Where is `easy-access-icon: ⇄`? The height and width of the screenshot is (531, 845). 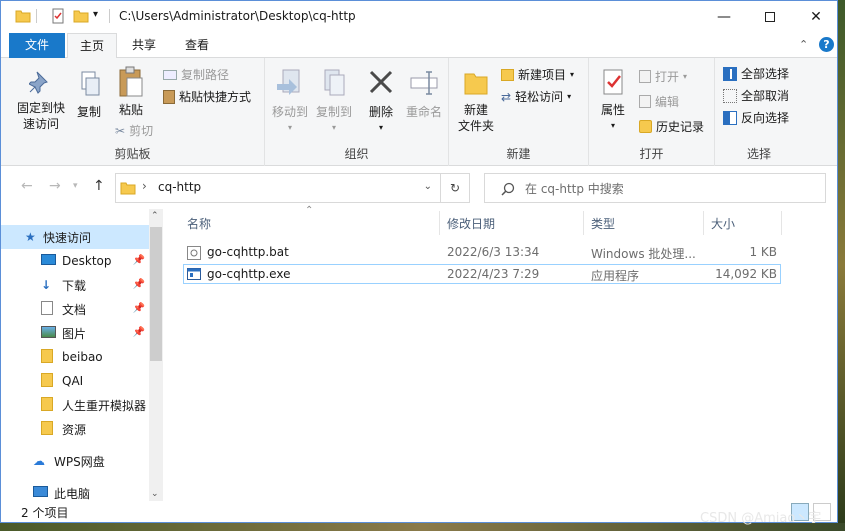
easy-access-icon: ⇄ is located at coordinates (506, 96).